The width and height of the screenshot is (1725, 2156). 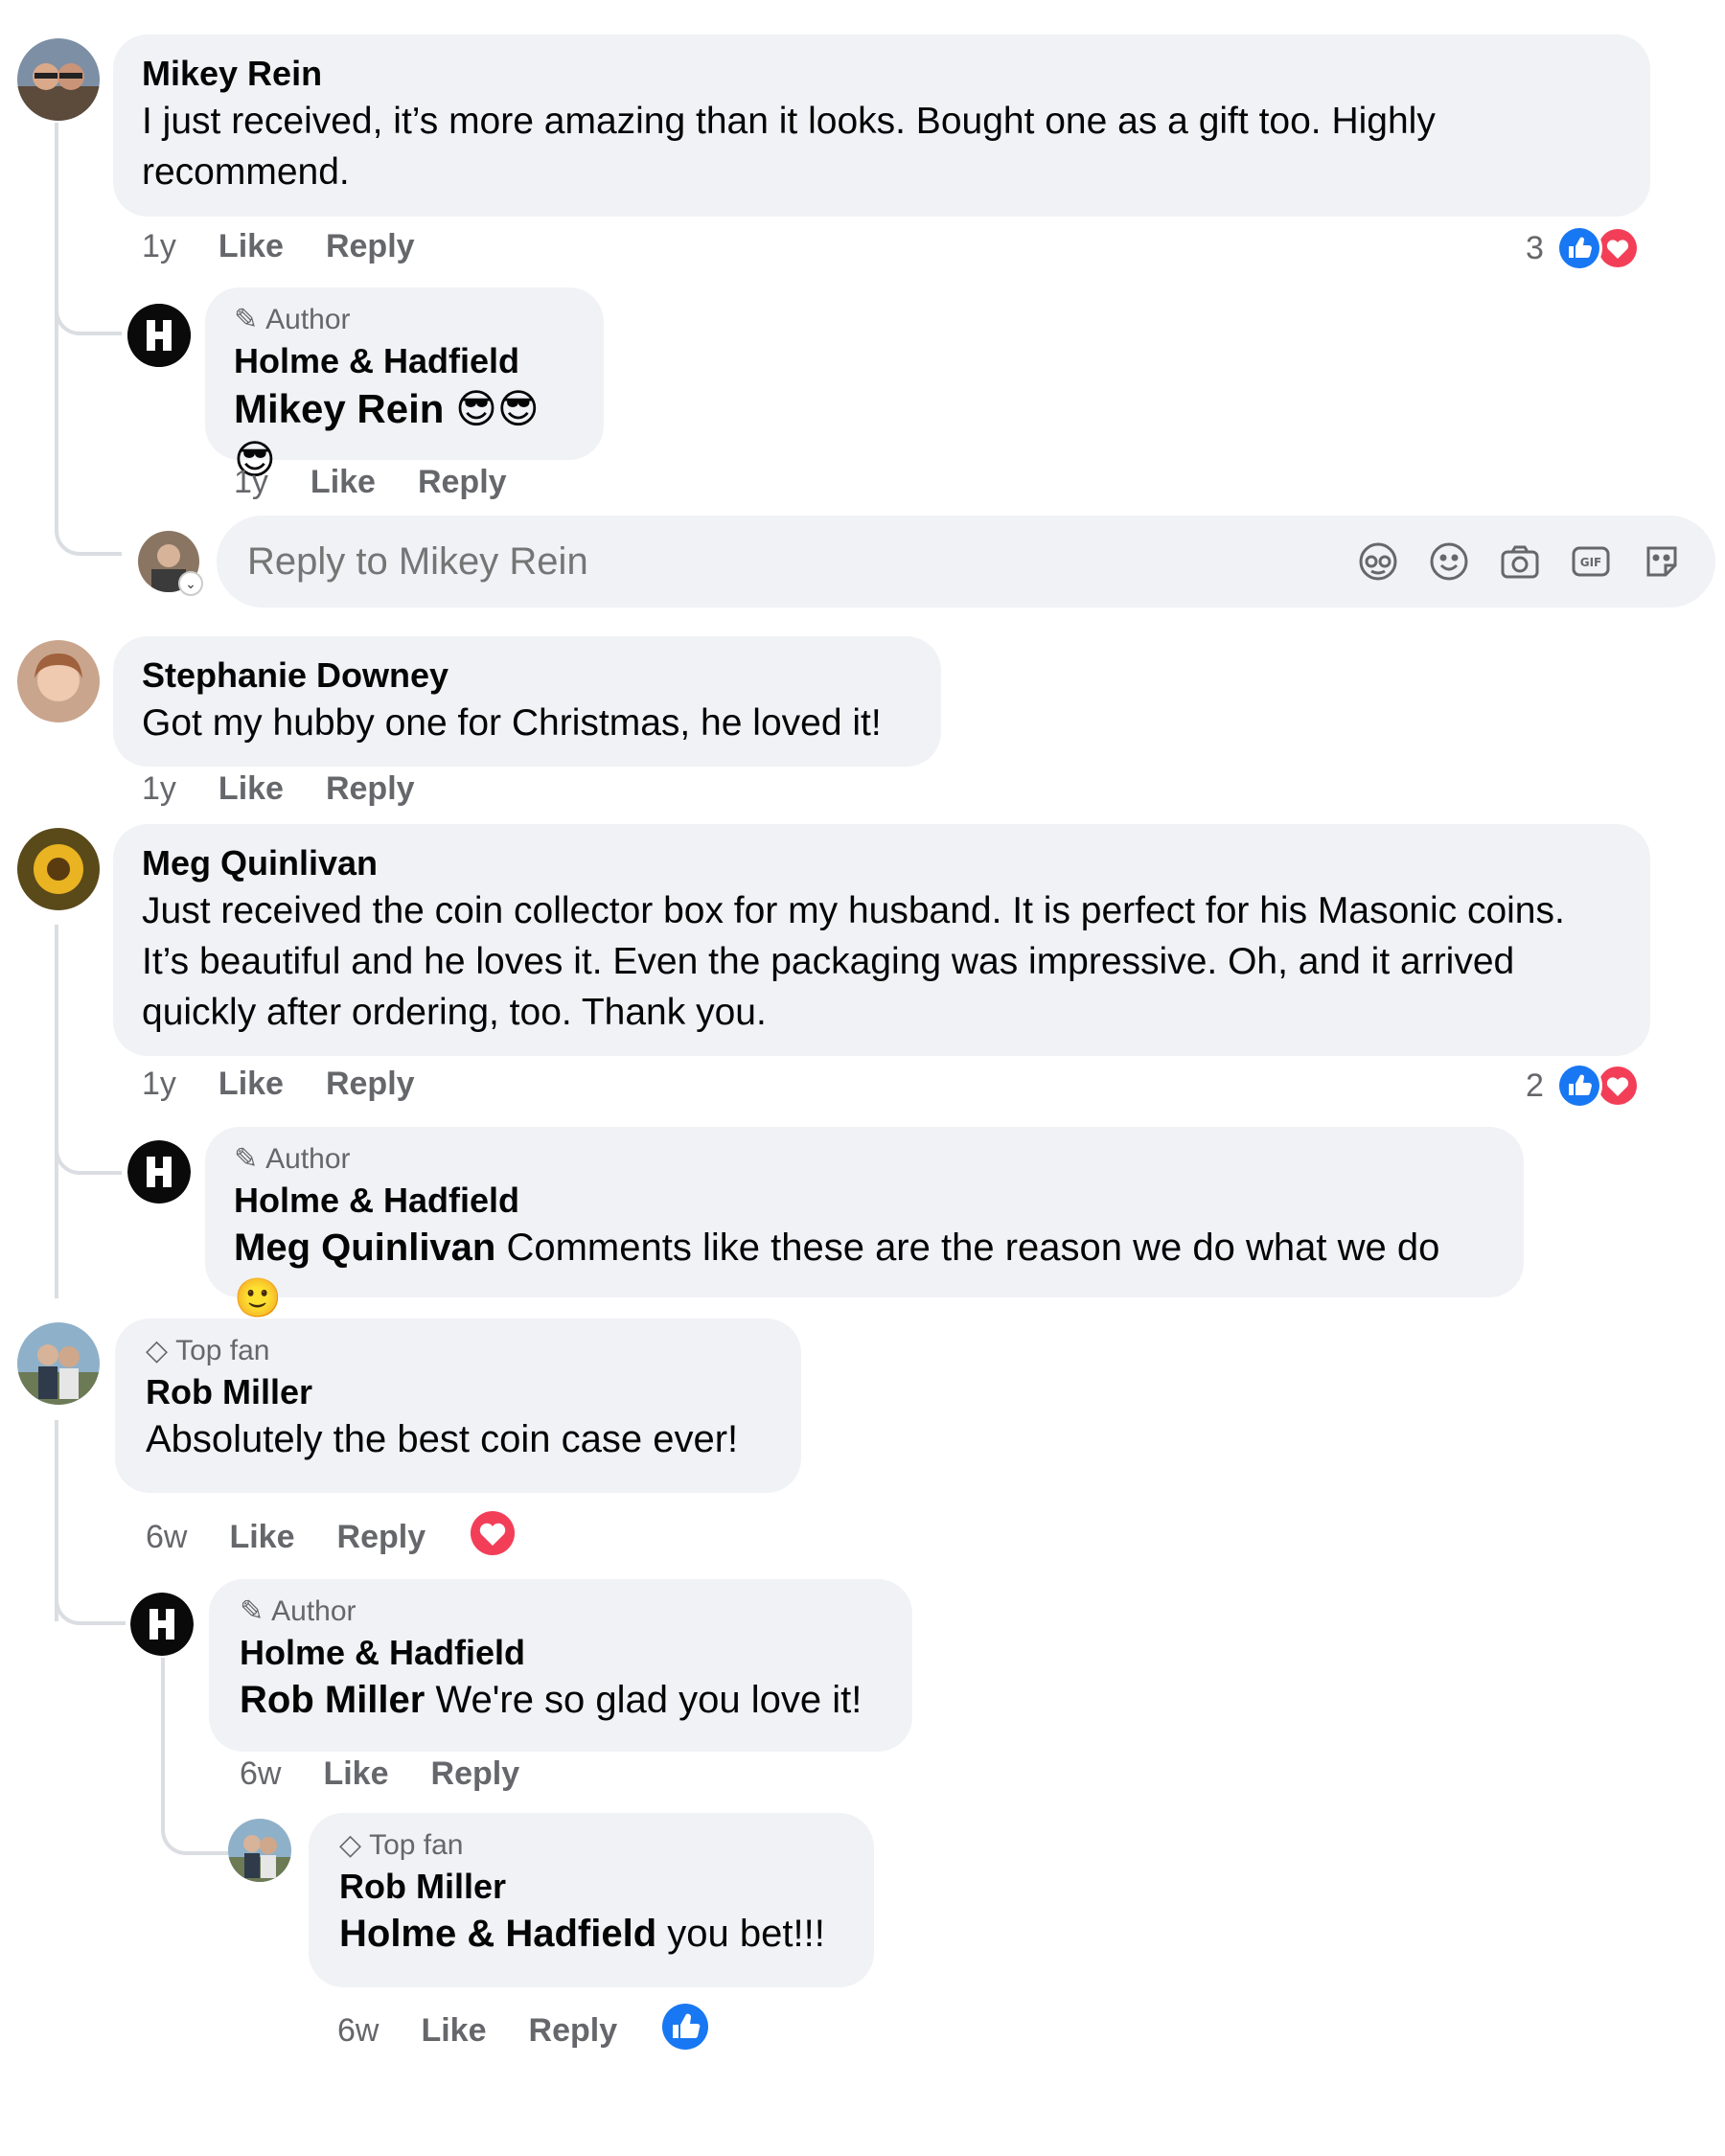 What do you see at coordinates (591, 1887) in the screenshot?
I see `reply-author: Rob Miller` at bounding box center [591, 1887].